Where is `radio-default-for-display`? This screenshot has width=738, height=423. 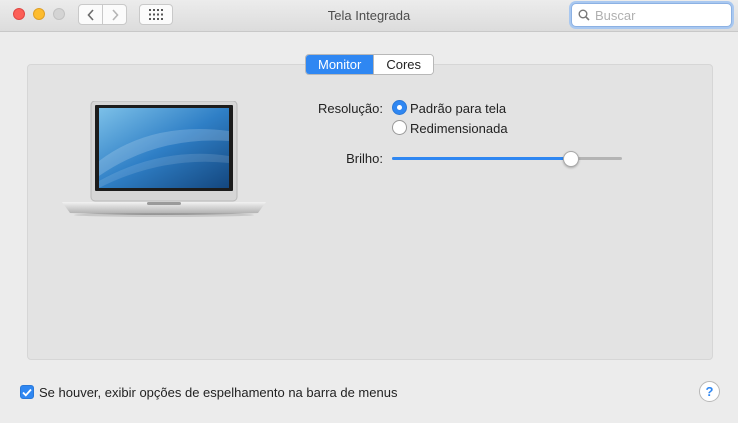
radio-default-for-display is located at coordinates (399, 107).